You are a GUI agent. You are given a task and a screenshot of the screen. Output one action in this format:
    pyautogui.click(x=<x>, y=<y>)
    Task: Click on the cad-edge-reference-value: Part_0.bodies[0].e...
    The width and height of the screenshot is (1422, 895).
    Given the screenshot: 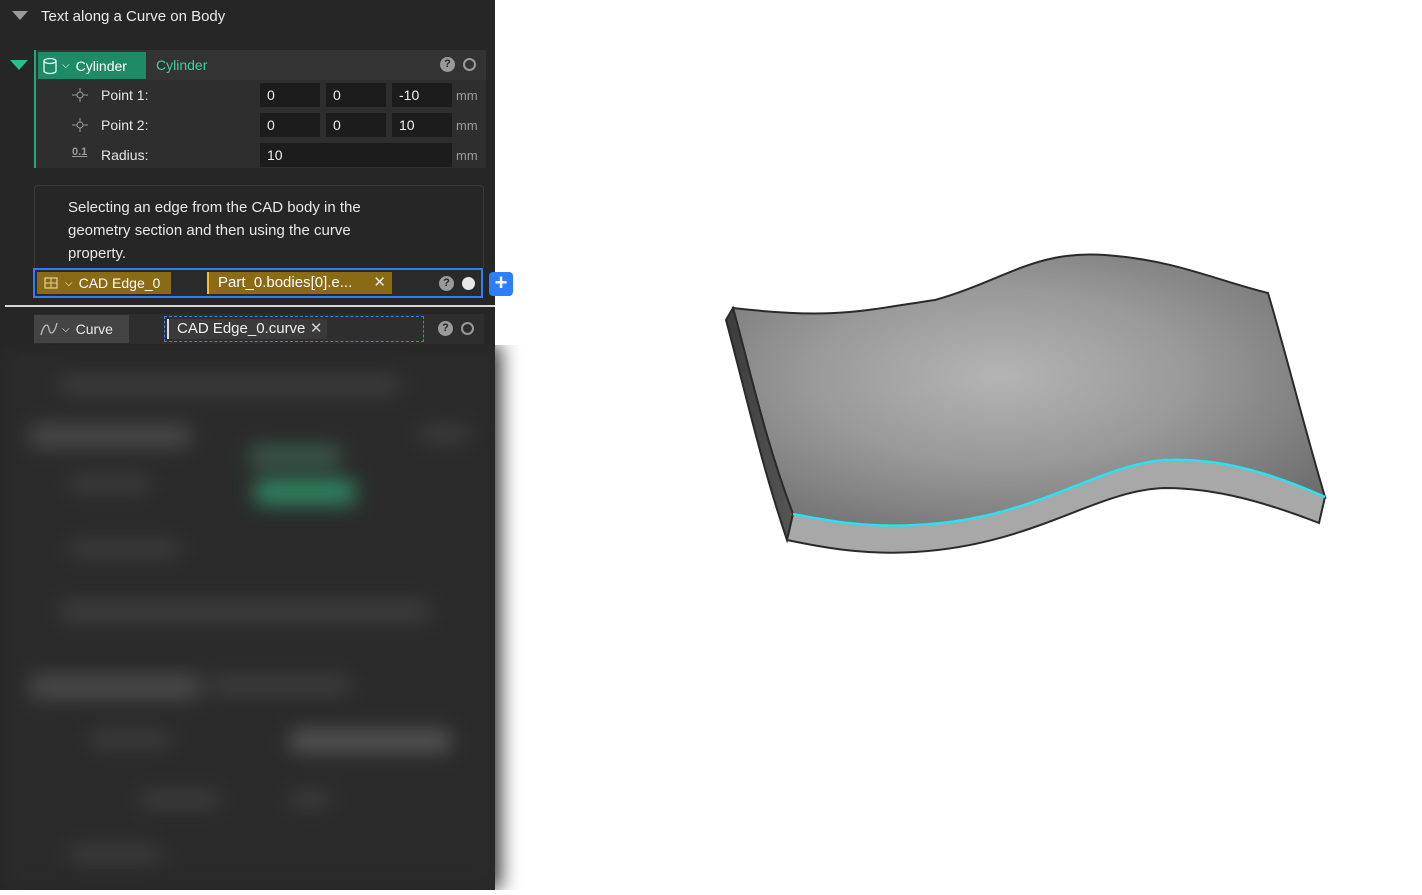 What is the action you would take?
    pyautogui.click(x=285, y=282)
    